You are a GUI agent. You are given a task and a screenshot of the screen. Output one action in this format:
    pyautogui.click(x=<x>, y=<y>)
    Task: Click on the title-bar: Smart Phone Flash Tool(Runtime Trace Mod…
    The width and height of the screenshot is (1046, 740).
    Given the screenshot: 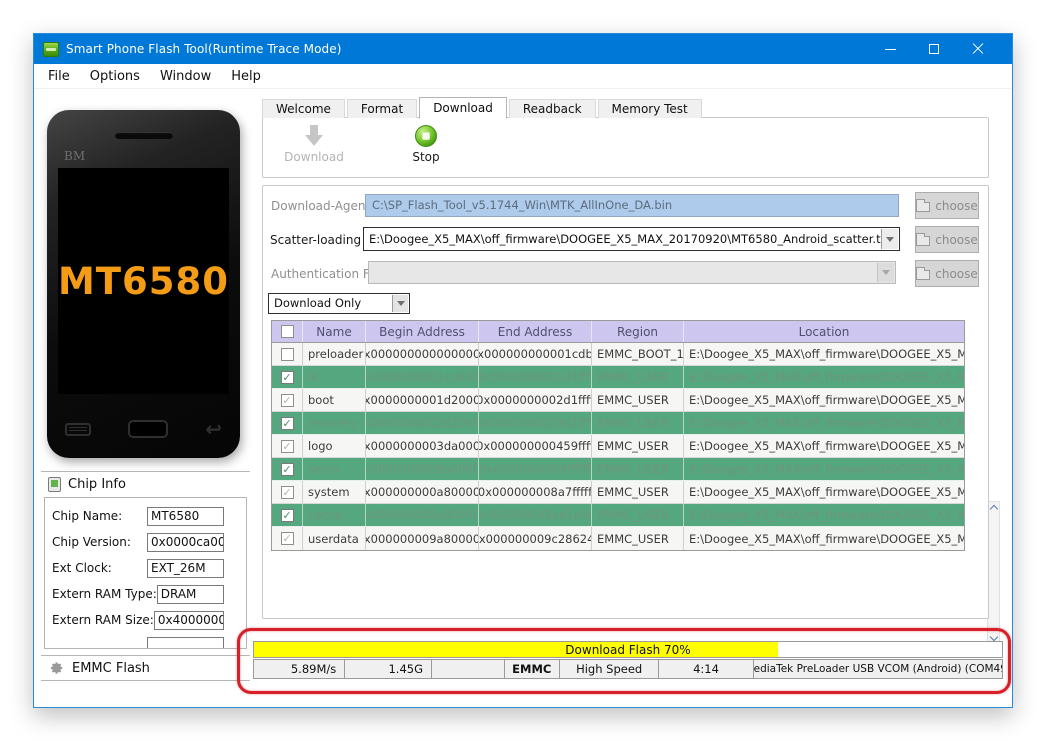 What is the action you would take?
    pyautogui.click(x=523, y=49)
    